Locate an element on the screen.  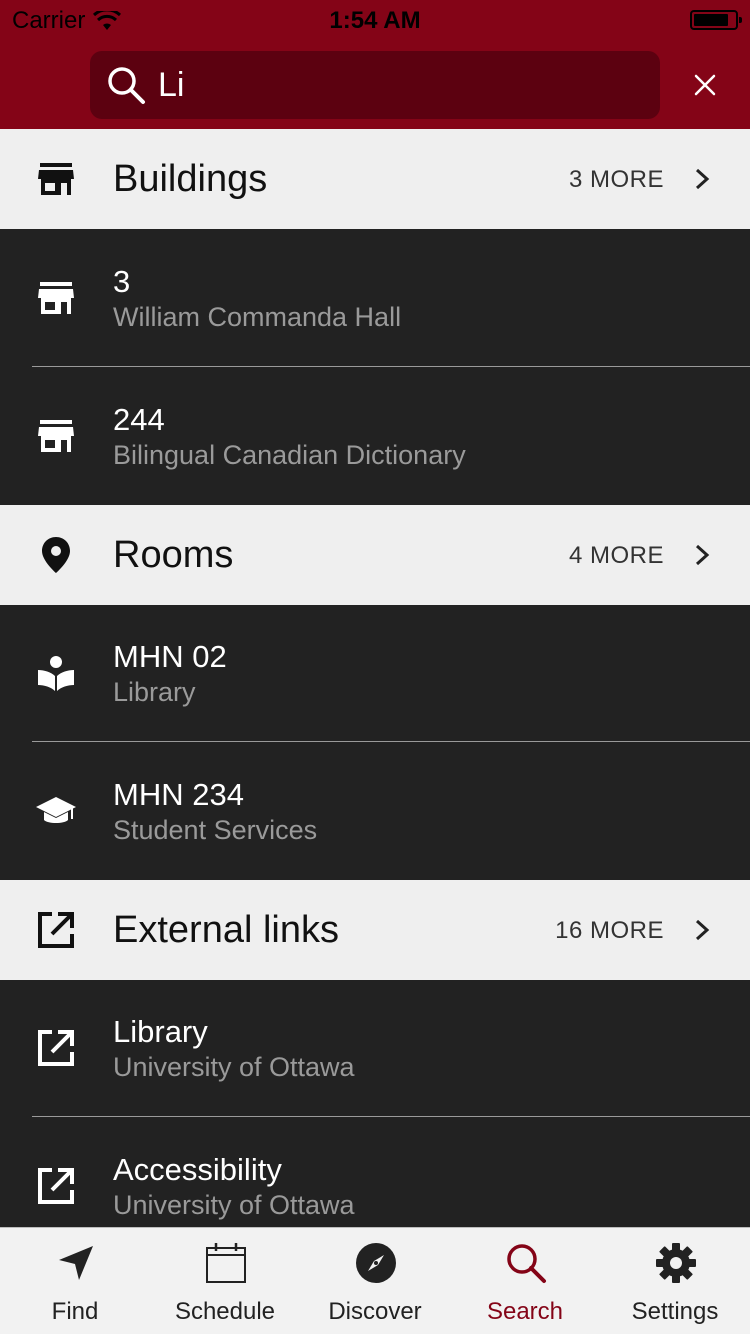
graduation-cap-icon is located at coordinates (56, 811).